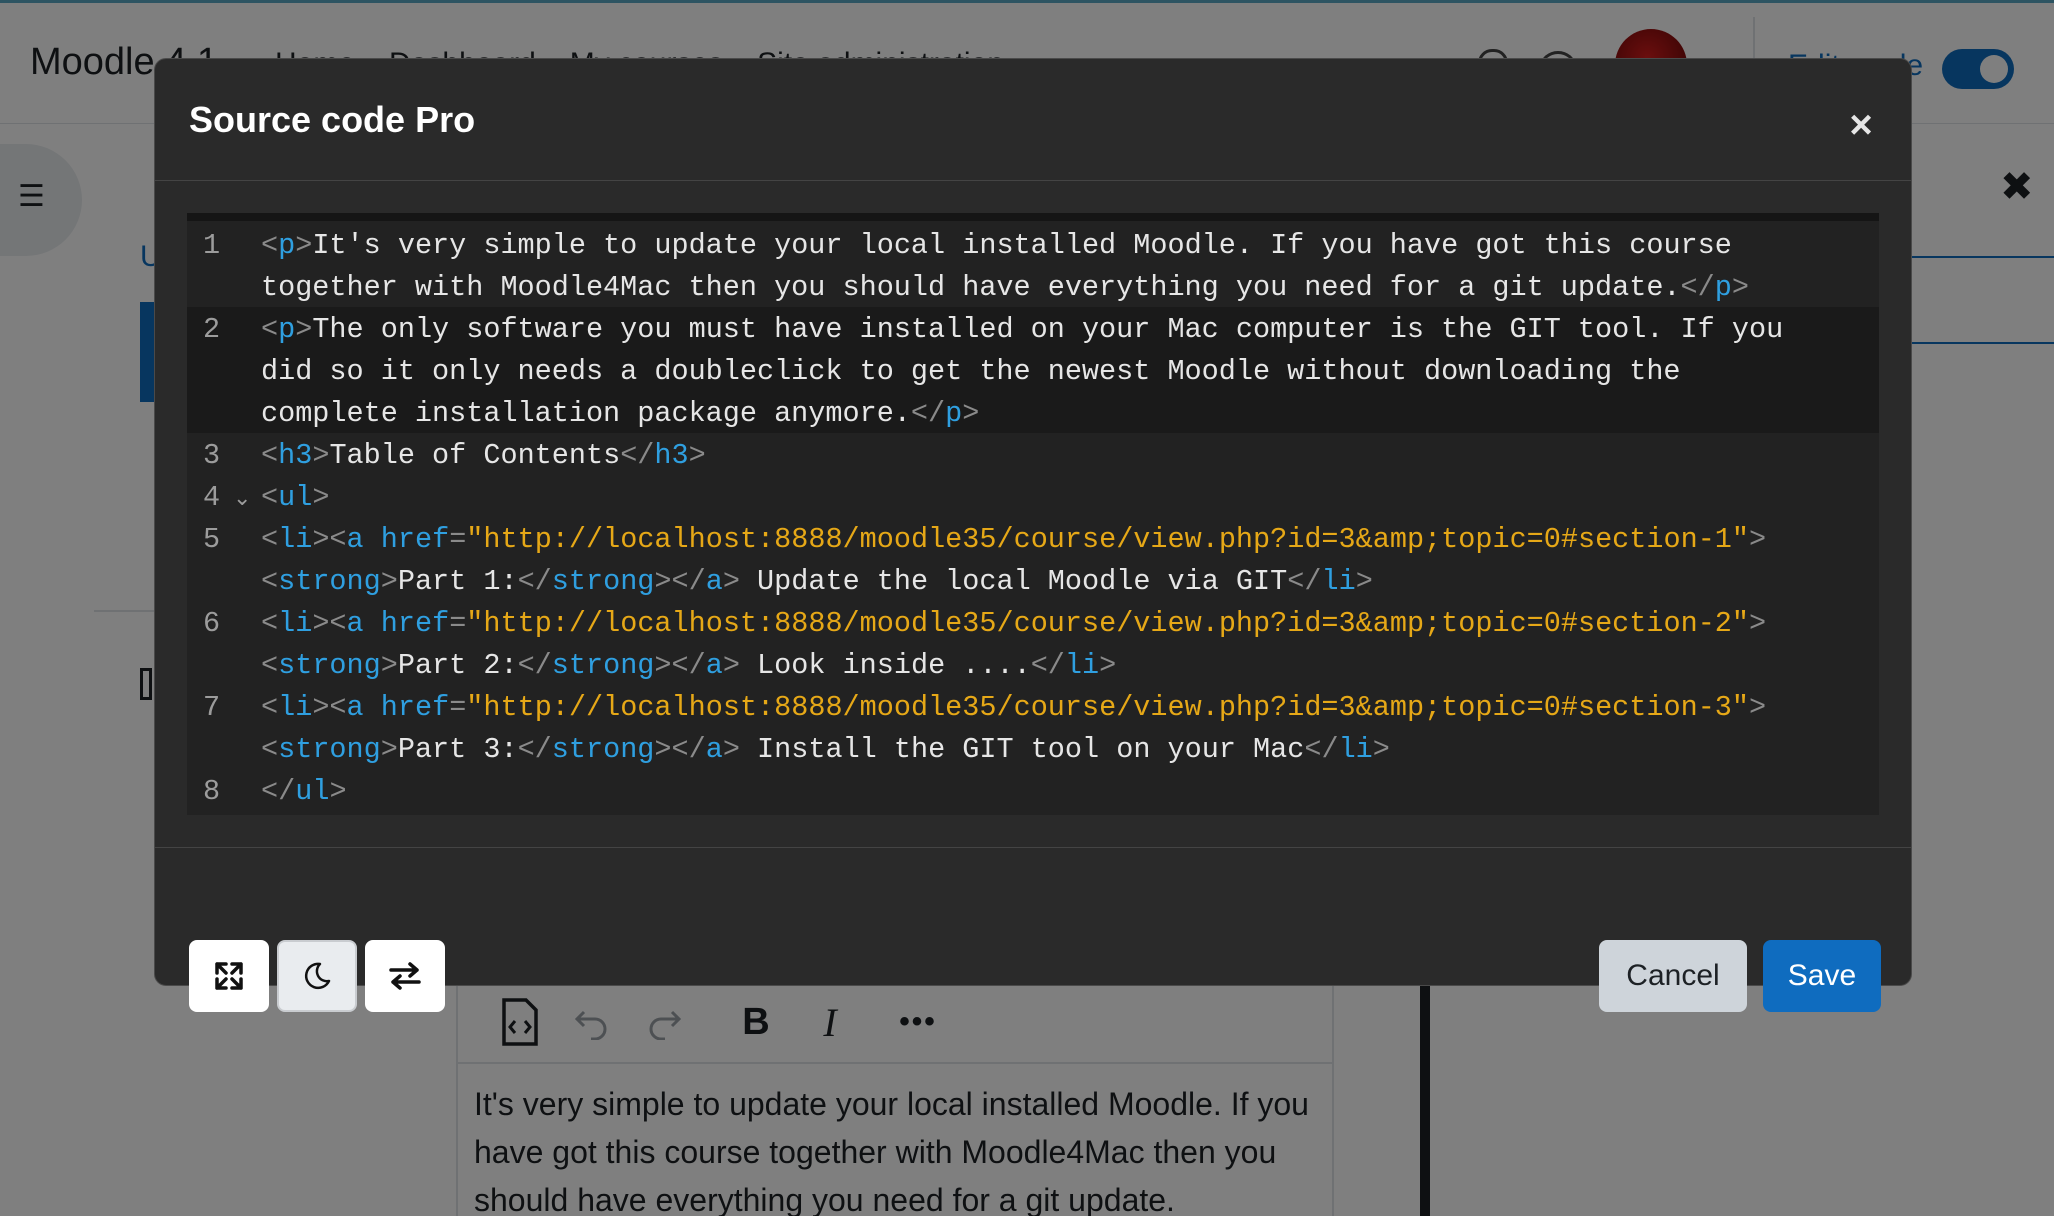 The height and width of the screenshot is (1216, 2054). I want to click on line-number: 7, so click(212, 707).